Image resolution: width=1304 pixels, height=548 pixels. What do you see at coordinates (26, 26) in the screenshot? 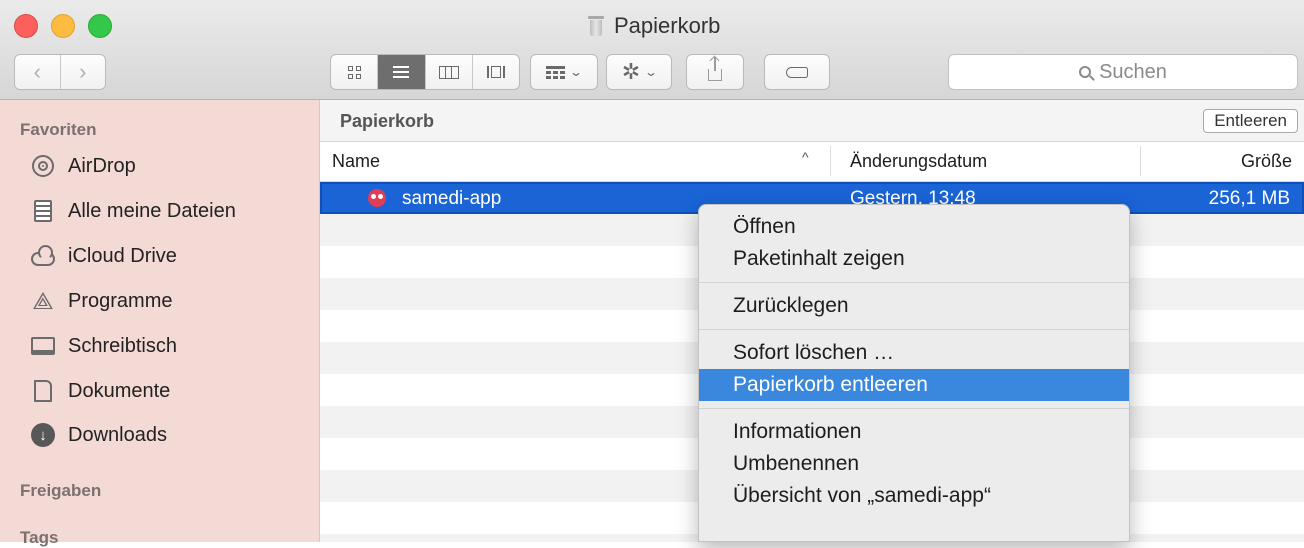
I see `close-window-button` at bounding box center [26, 26].